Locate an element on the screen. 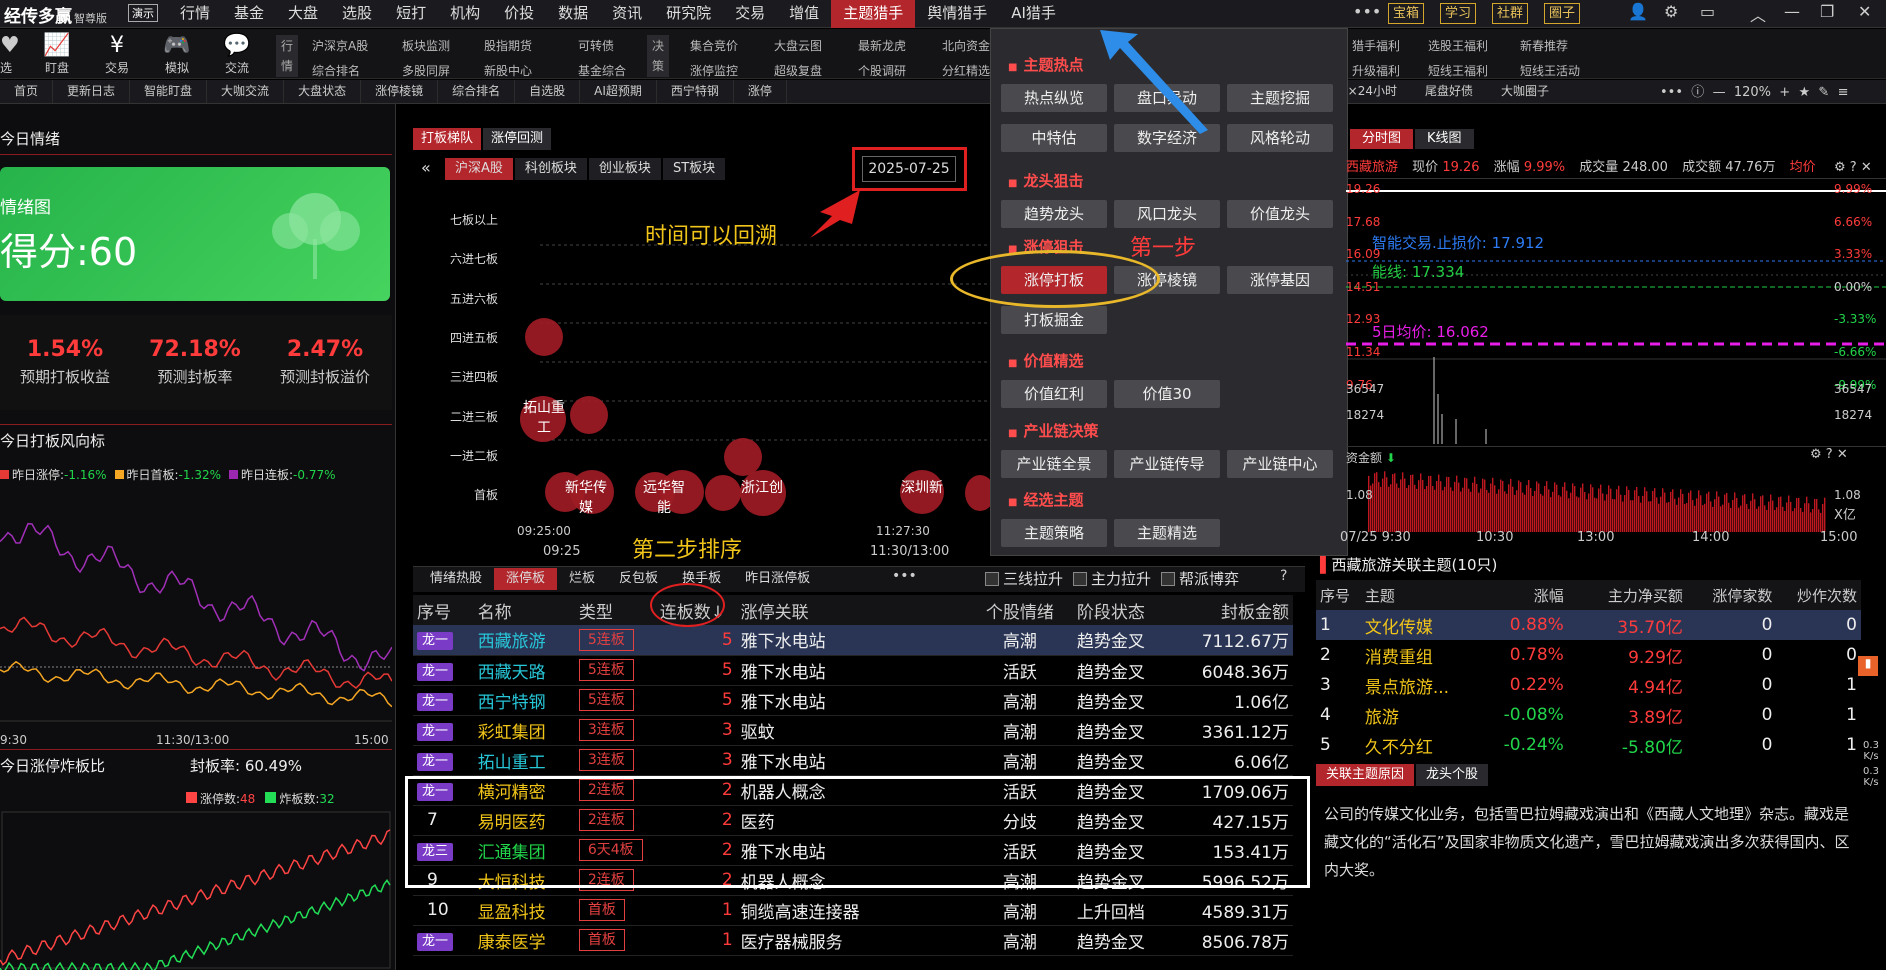 This screenshot has height=970, width=1886. reason-tab: 关联主题原因 is located at coordinates (1365, 775).